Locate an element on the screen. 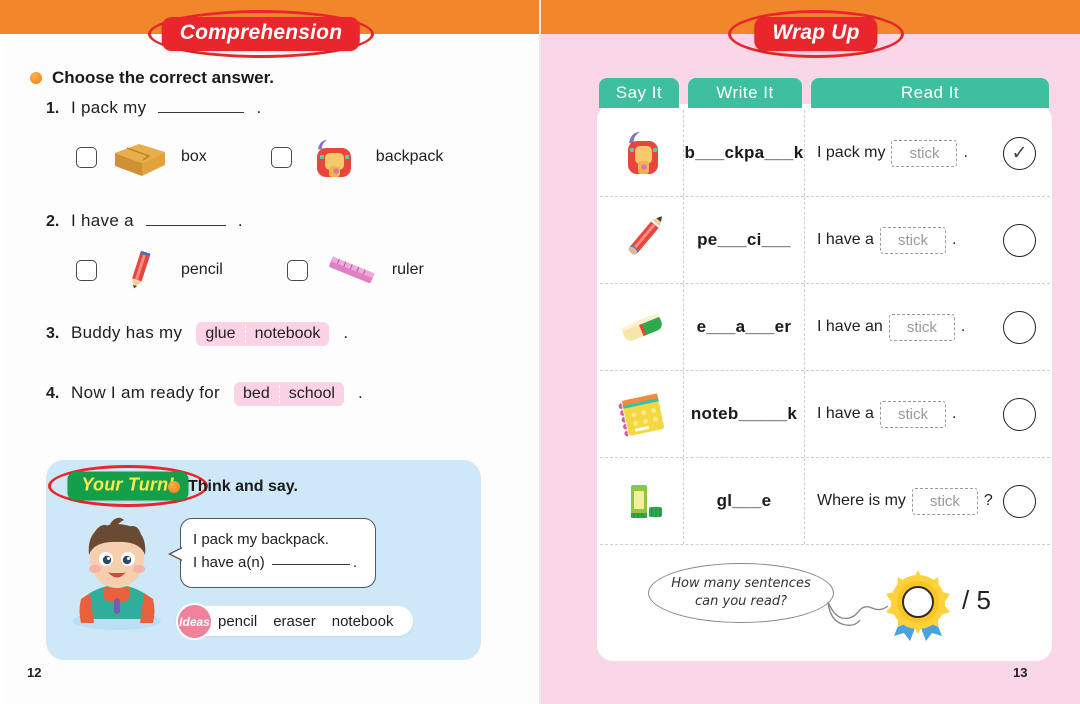 The height and width of the screenshot is (704, 1080). table-row: gl___e Where is my stick ? is located at coordinates (825, 501).